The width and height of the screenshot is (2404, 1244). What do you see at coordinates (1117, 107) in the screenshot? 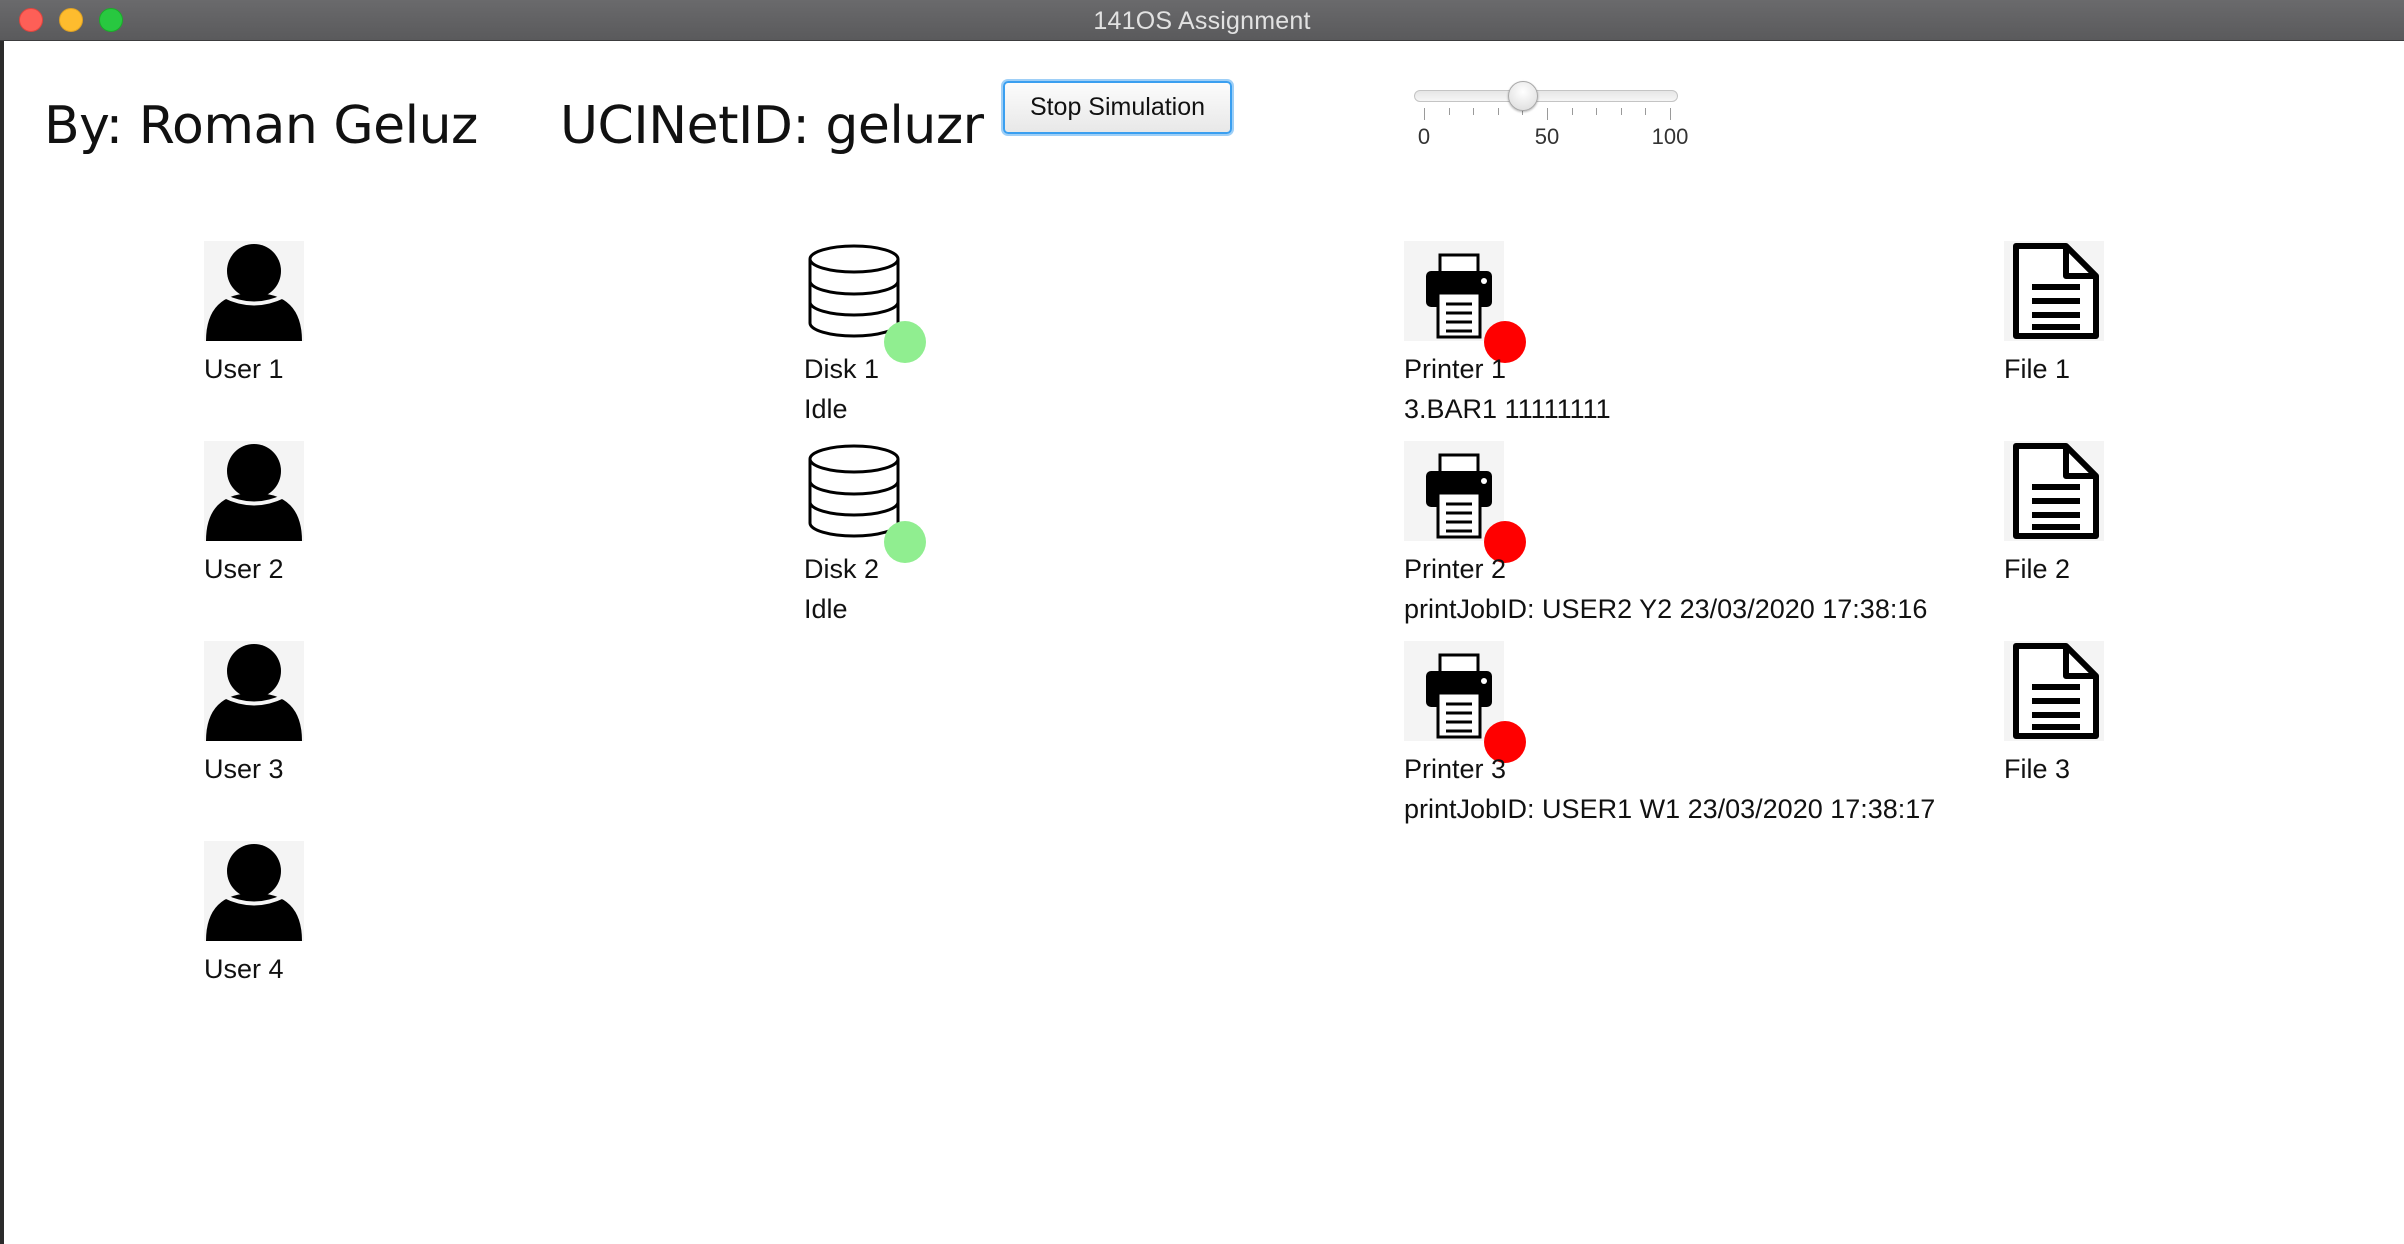
I see `stop-simulation-button: Stop Simulation` at bounding box center [1117, 107].